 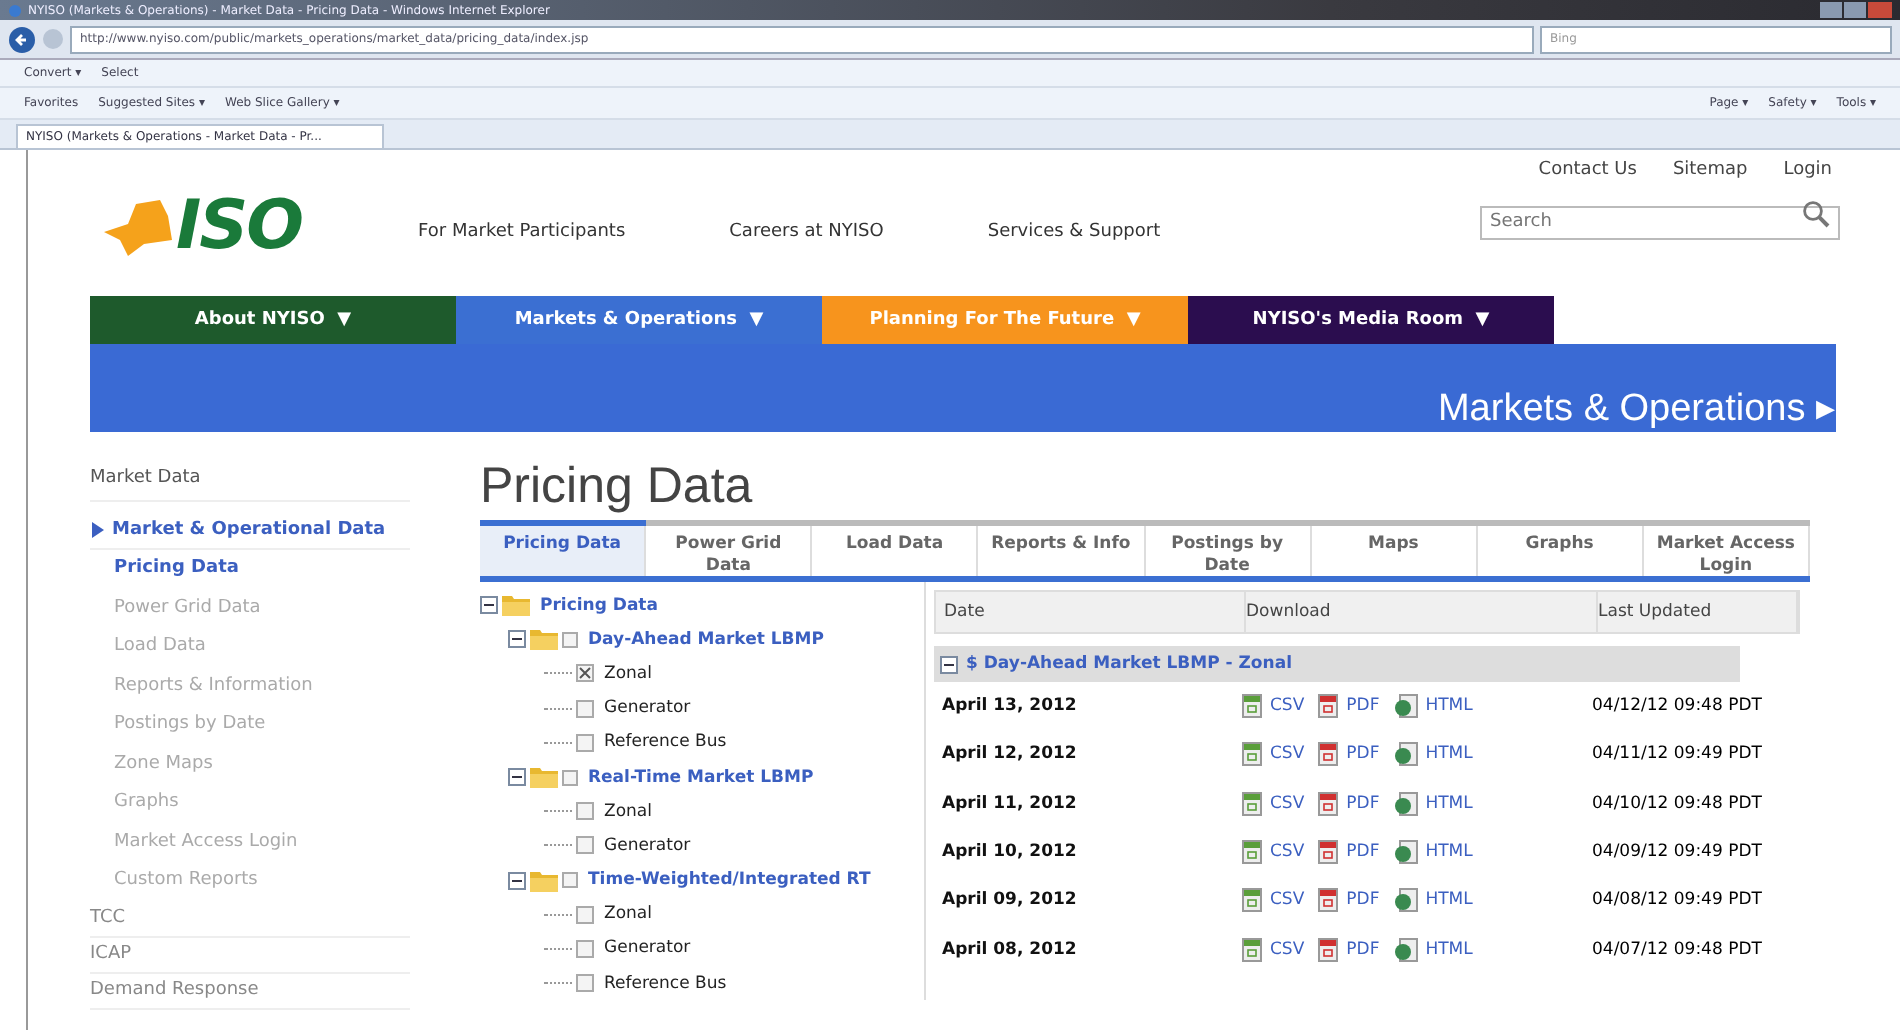 What do you see at coordinates (639, 320) in the screenshot?
I see `nav-menu-item: Markets & Operations ▼` at bounding box center [639, 320].